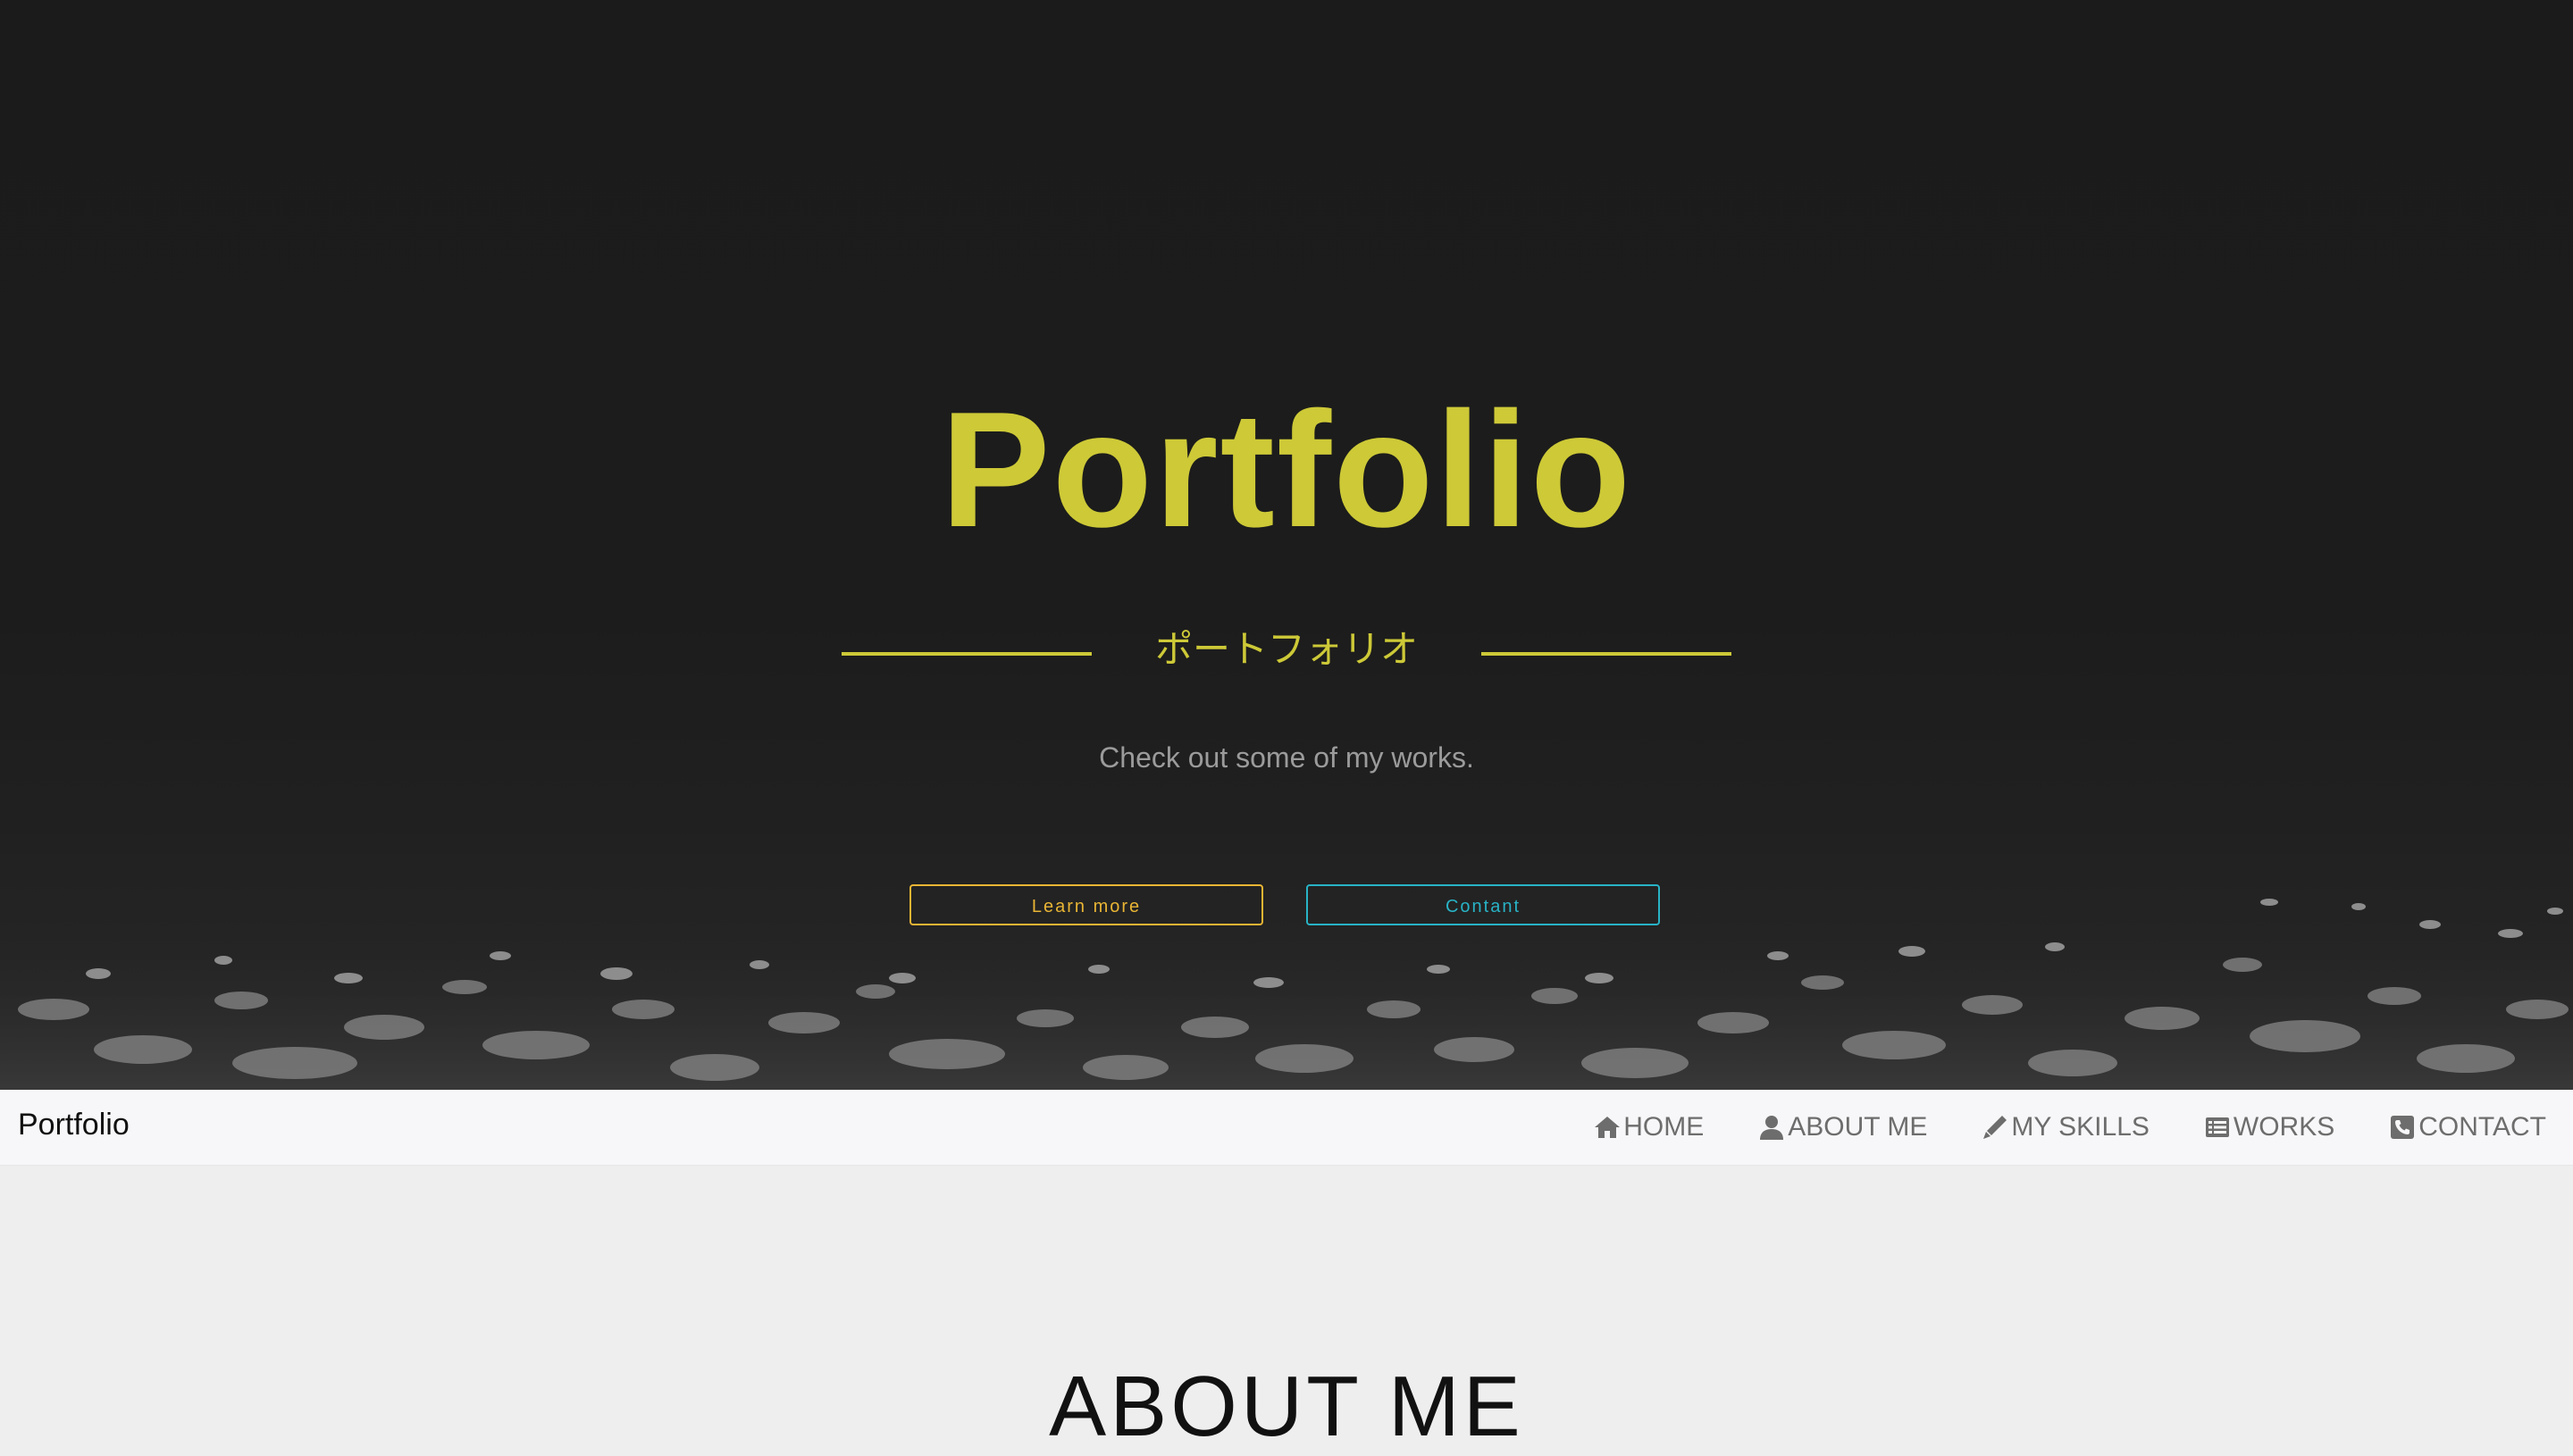  What do you see at coordinates (1286, 1406) in the screenshot?
I see `about-heading: ABOUT ME` at bounding box center [1286, 1406].